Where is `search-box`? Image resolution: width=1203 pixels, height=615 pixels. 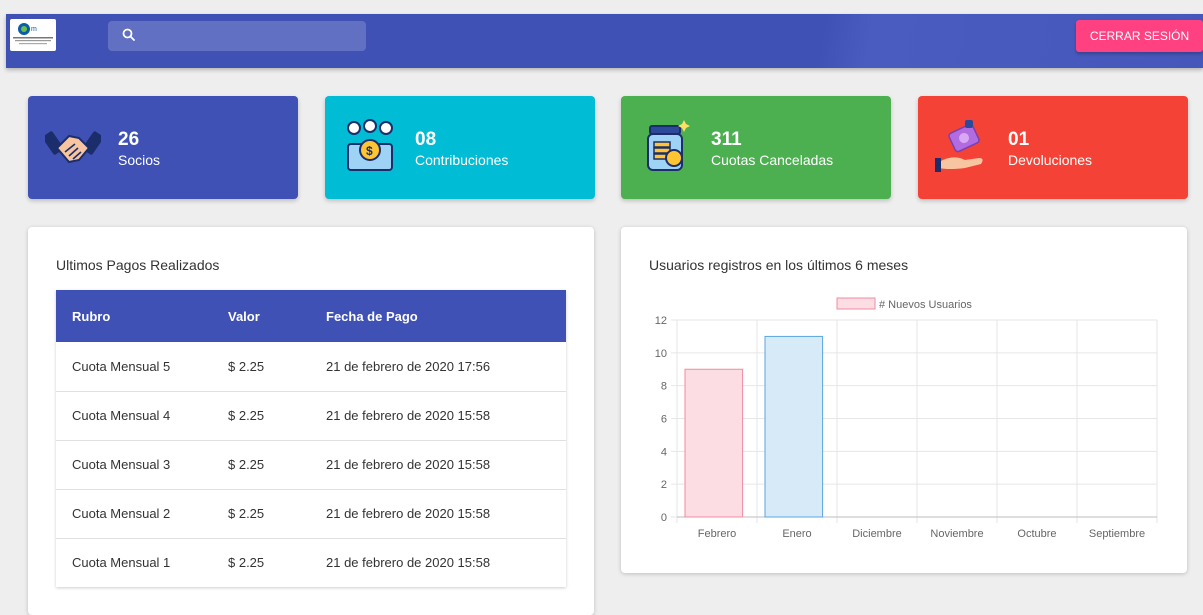 search-box is located at coordinates (237, 36).